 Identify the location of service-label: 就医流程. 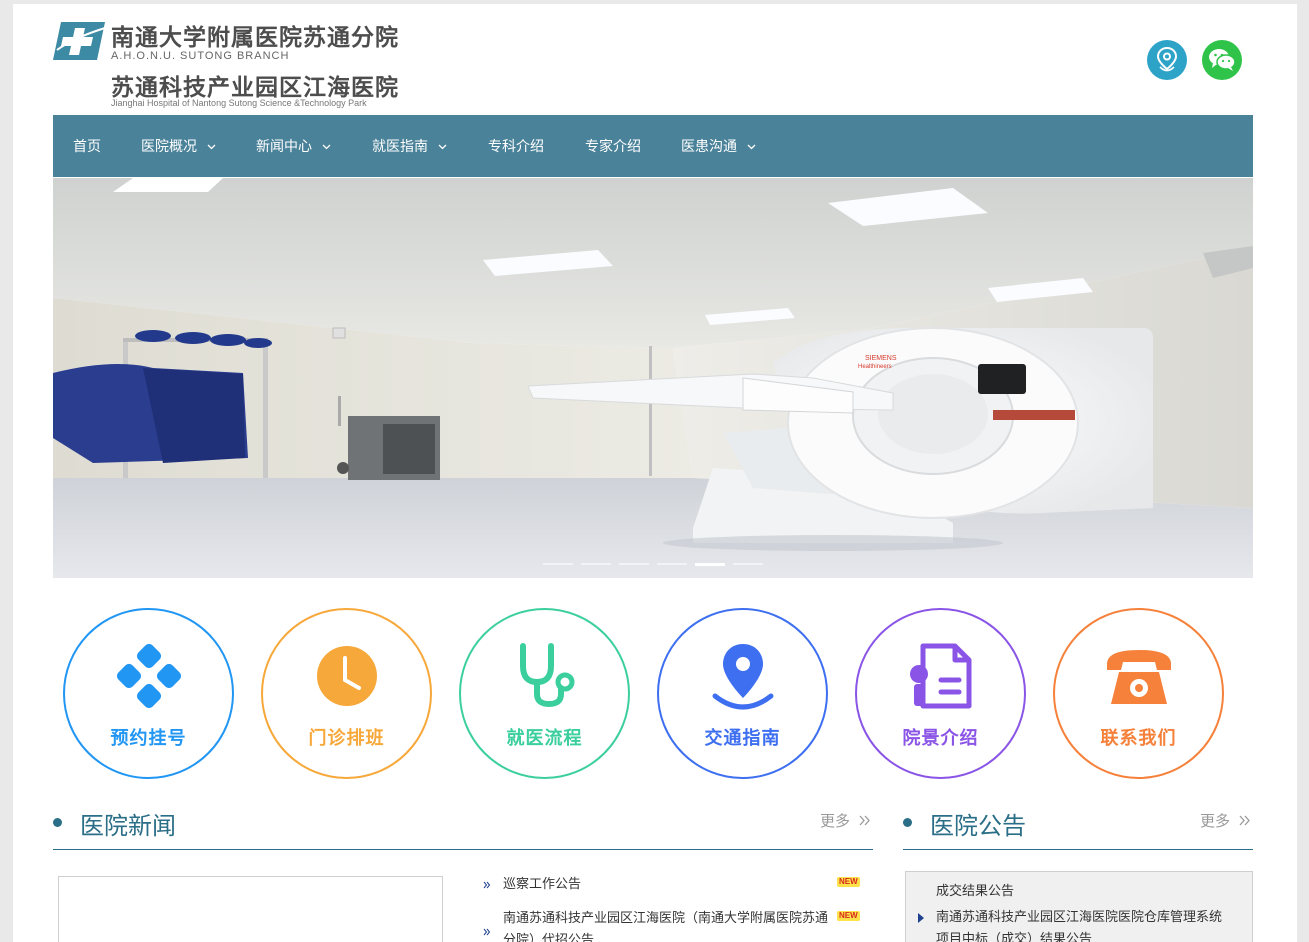
(544, 738).